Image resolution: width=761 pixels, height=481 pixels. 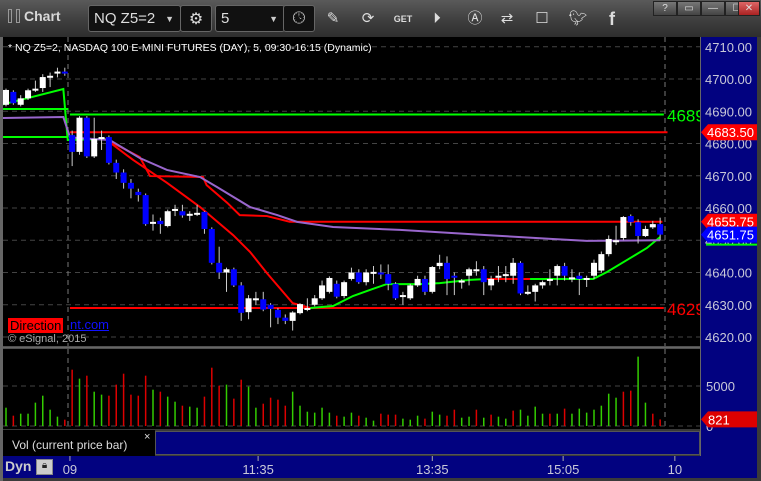 I want to click on price-tick-label: 4640.00, so click(x=728, y=273).